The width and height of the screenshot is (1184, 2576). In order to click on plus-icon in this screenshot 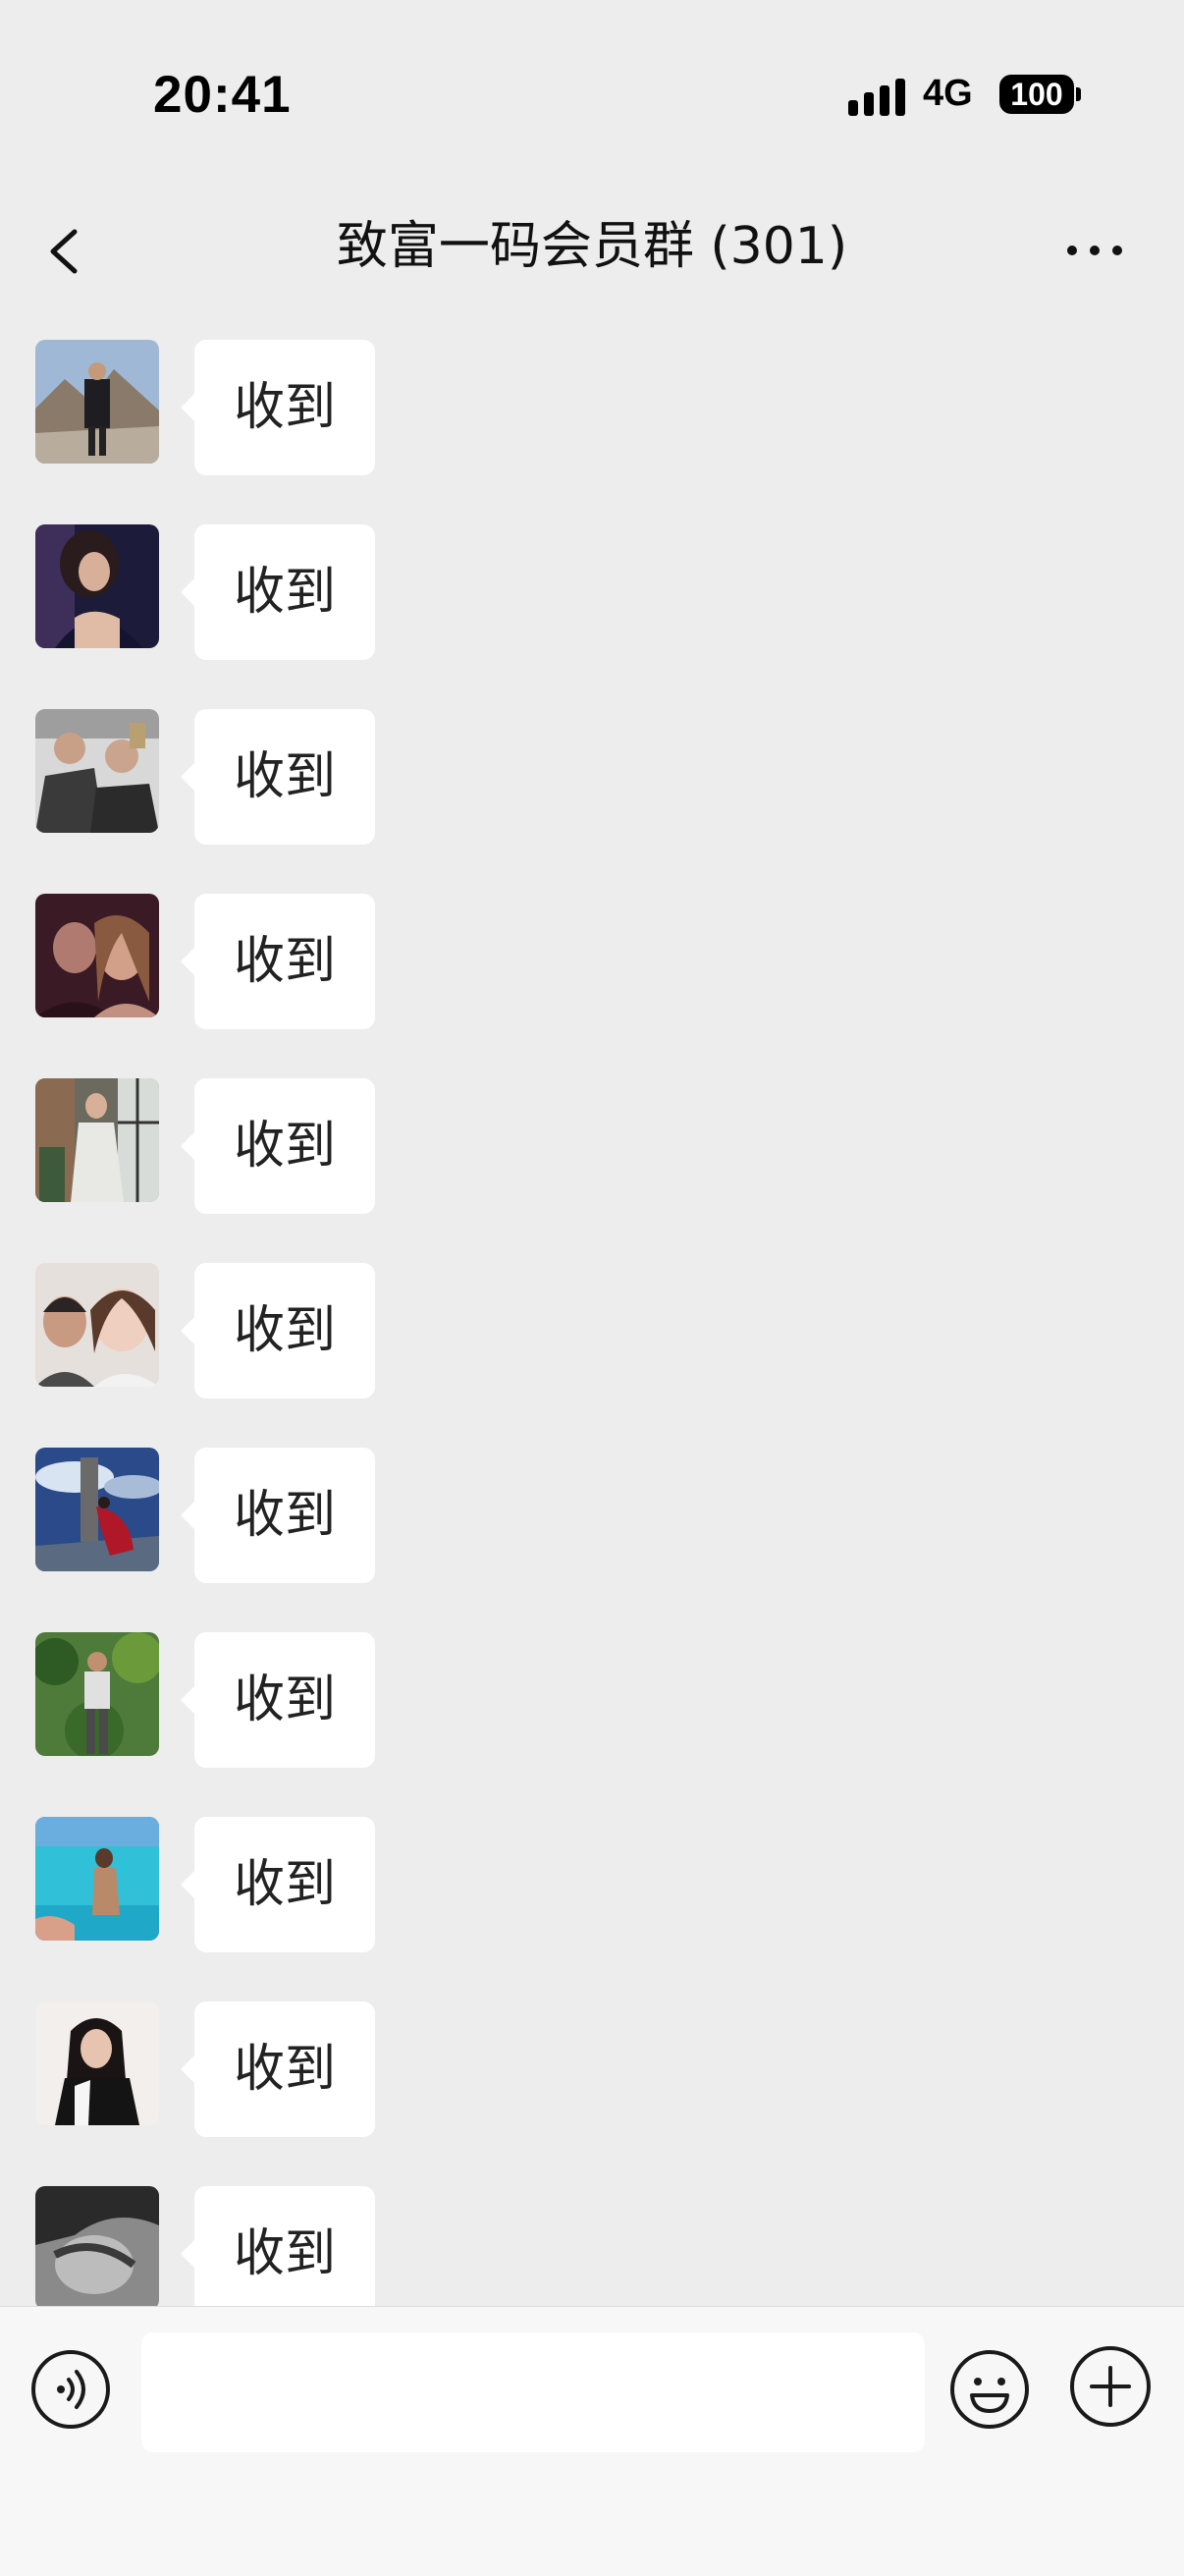, I will do `click(1110, 2386)`.